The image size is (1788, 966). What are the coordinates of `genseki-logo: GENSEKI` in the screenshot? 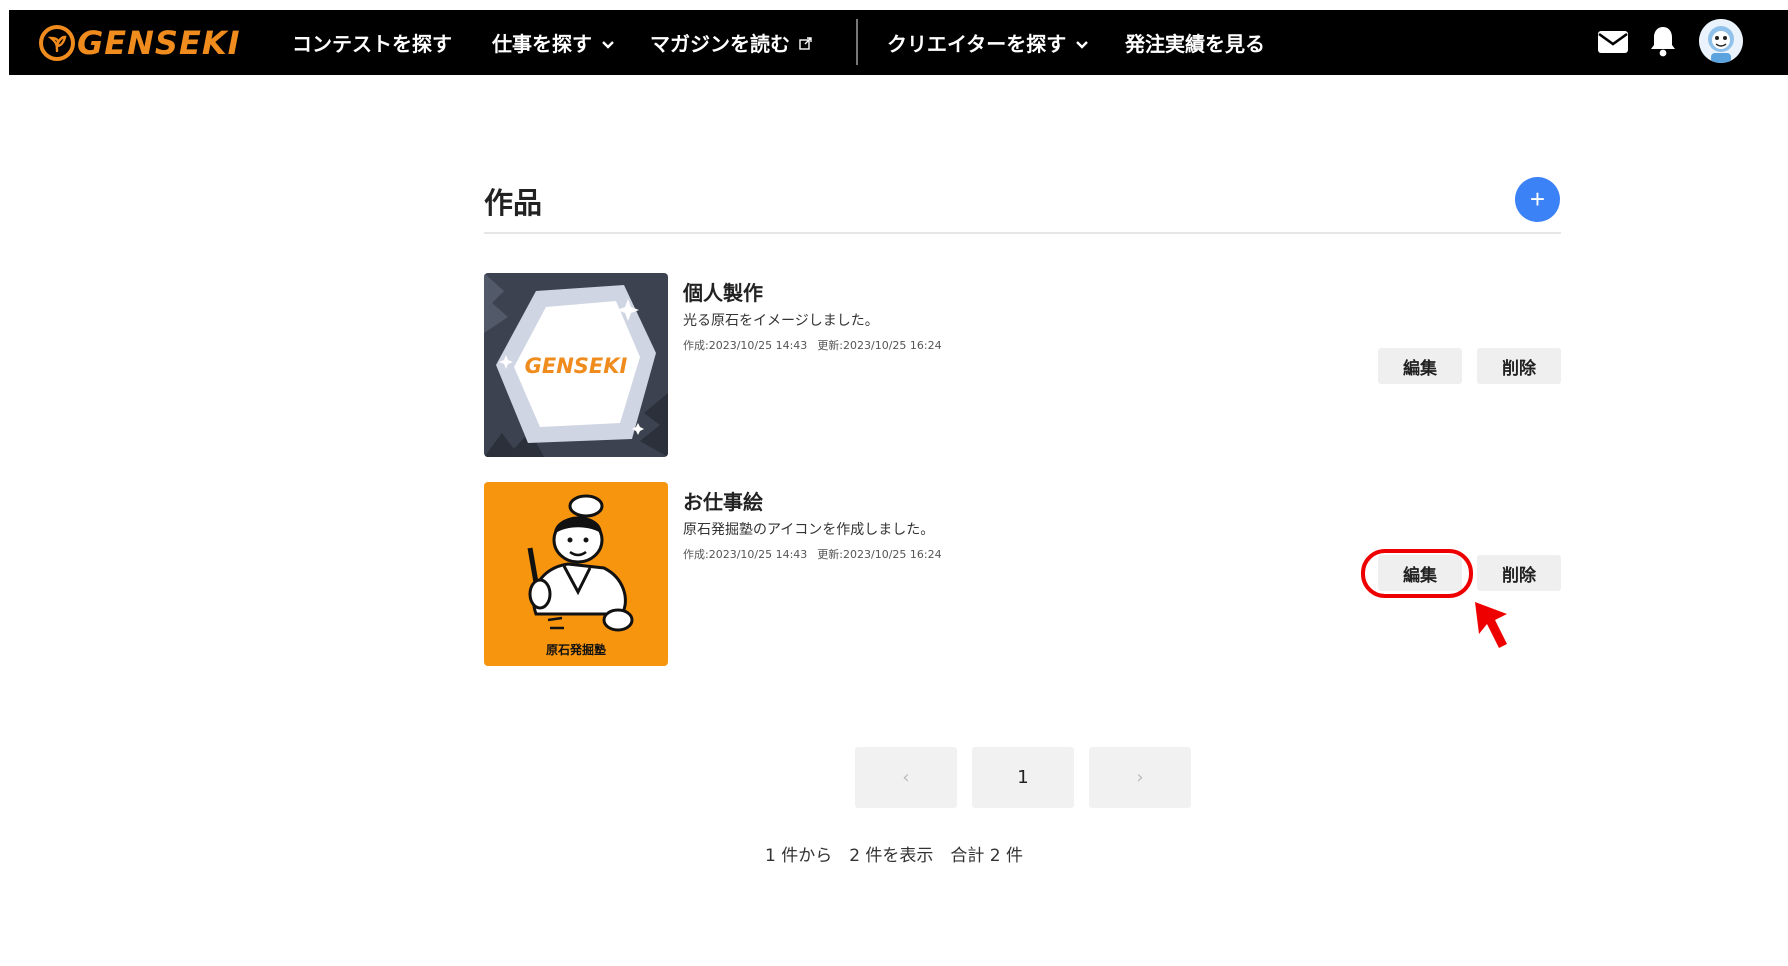 It's located at (140, 43).